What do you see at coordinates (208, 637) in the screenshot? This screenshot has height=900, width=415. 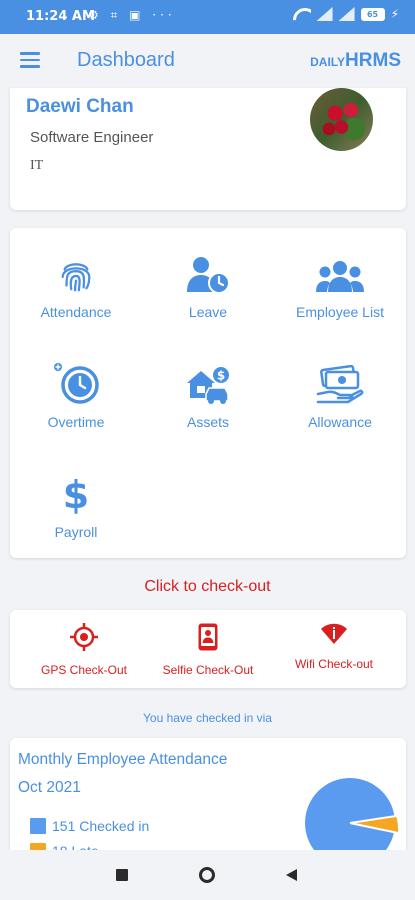 I see `selfie-phone-icon` at bounding box center [208, 637].